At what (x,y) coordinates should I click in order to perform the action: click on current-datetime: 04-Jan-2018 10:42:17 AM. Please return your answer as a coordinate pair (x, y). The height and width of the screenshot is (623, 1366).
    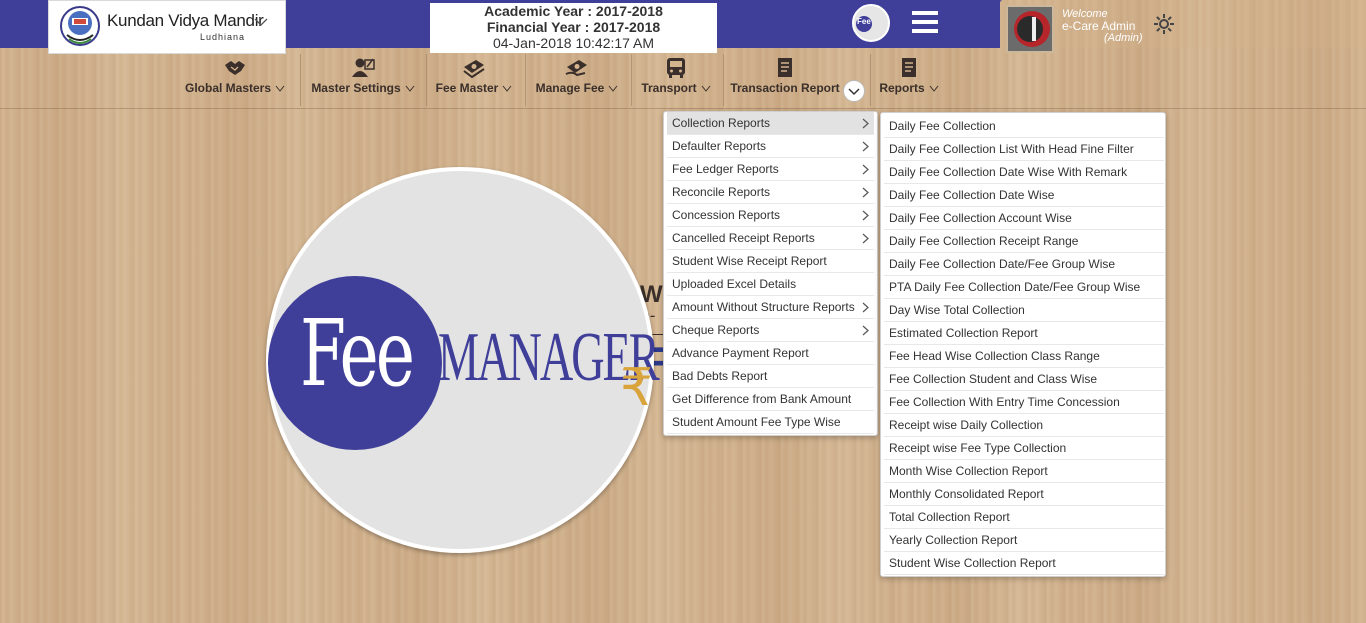
    Looking at the image, I should click on (573, 43).